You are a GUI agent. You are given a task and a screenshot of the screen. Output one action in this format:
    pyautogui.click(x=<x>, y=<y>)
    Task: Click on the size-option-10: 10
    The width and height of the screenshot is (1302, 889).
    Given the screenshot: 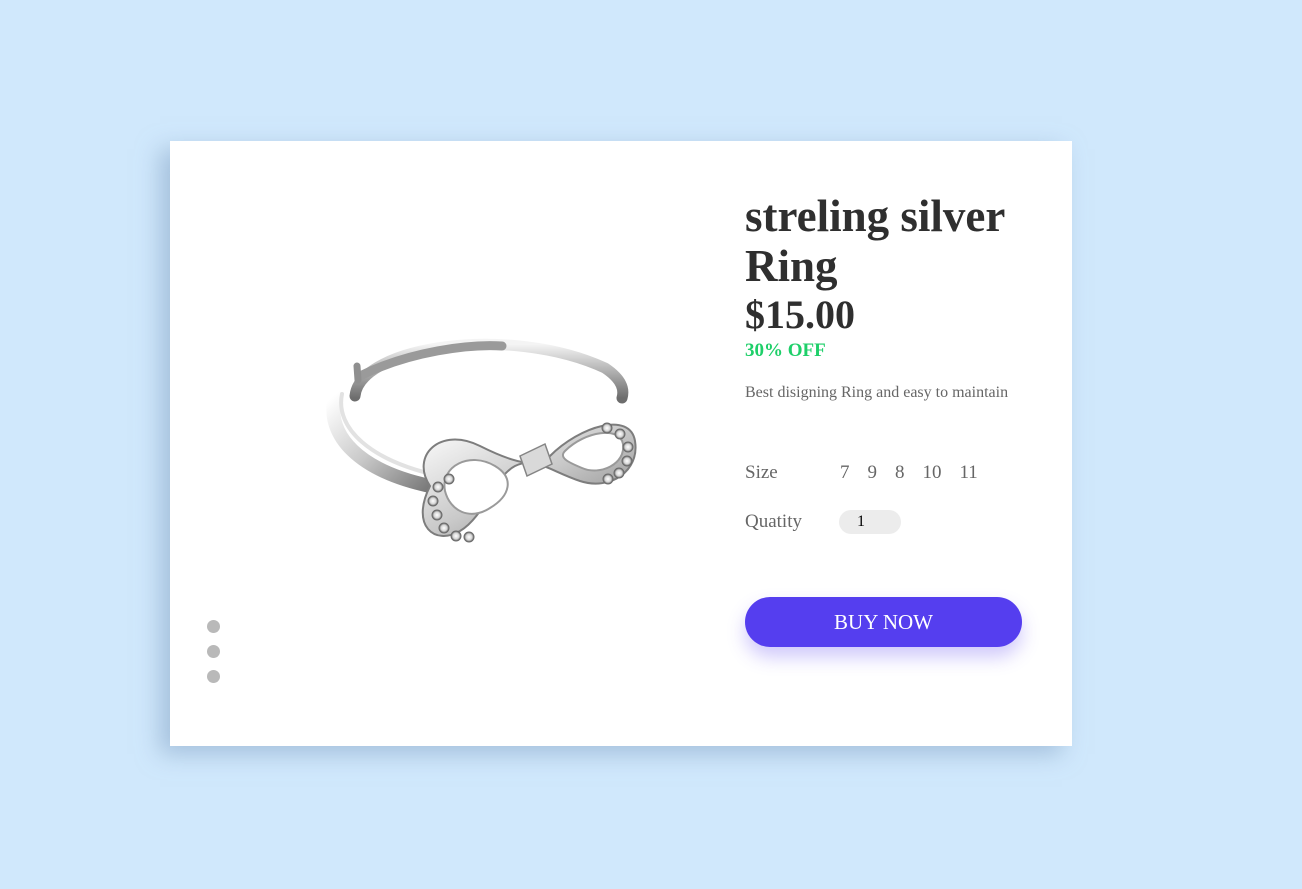 What is the action you would take?
    pyautogui.click(x=932, y=473)
    